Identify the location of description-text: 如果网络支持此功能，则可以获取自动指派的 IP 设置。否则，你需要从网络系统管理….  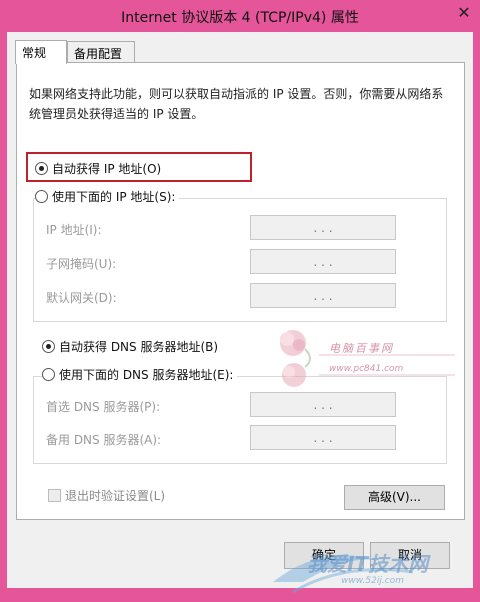
(236, 104).